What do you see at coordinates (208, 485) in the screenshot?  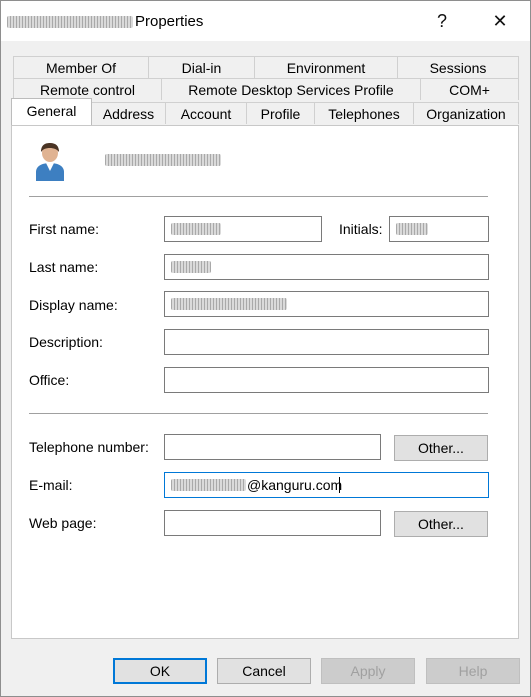 I see `redacted-email-local-part` at bounding box center [208, 485].